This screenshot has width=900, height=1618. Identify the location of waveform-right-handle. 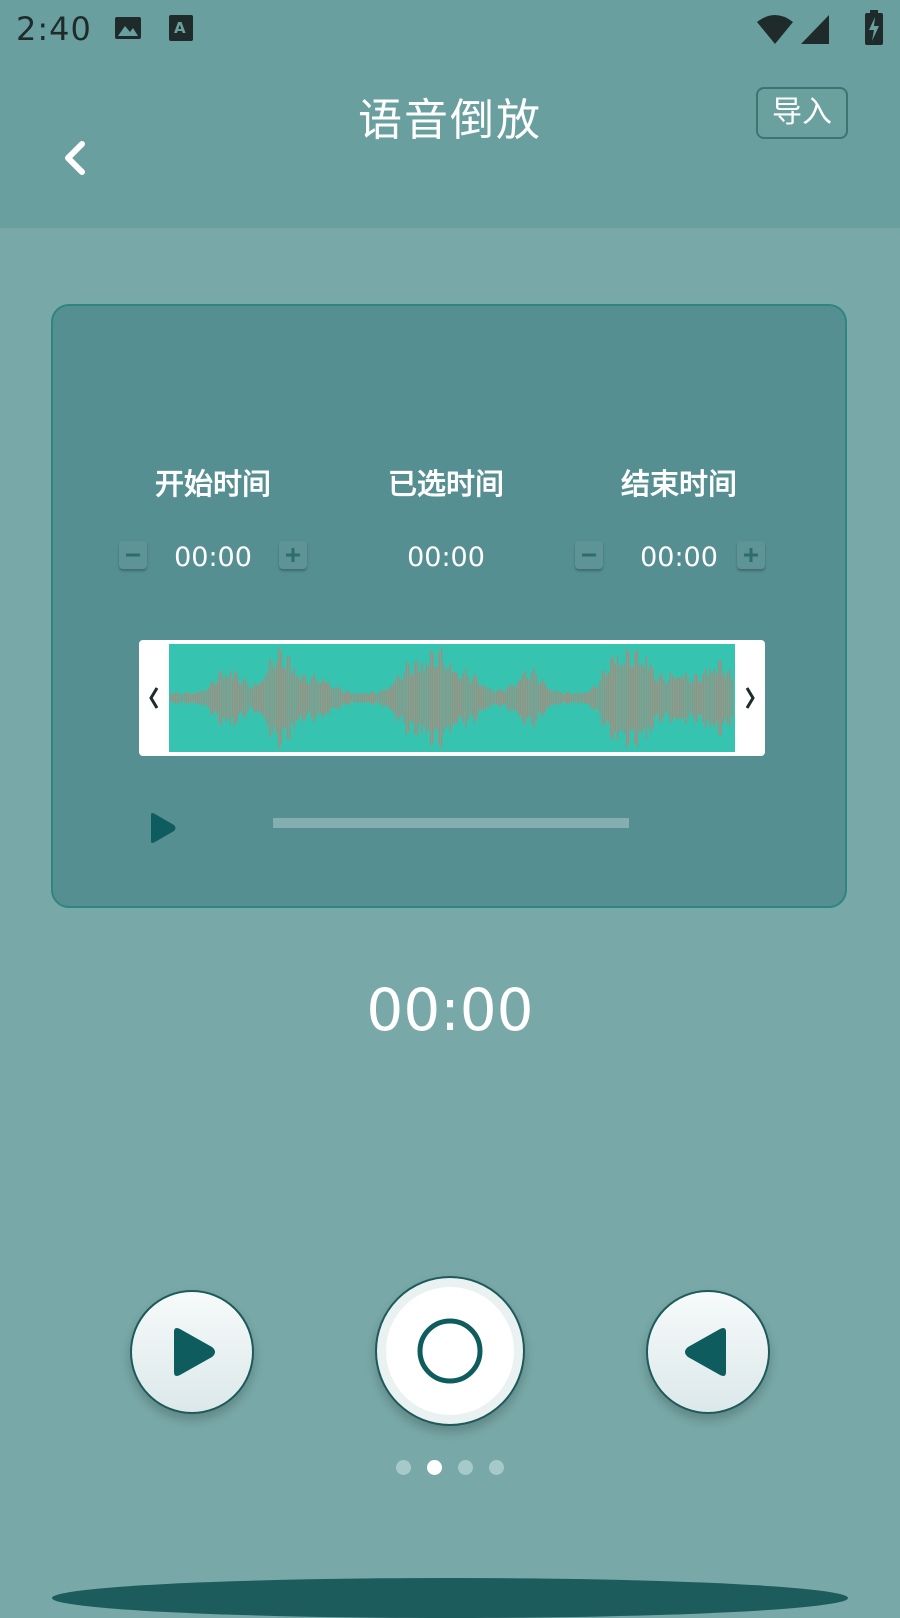
(750, 698).